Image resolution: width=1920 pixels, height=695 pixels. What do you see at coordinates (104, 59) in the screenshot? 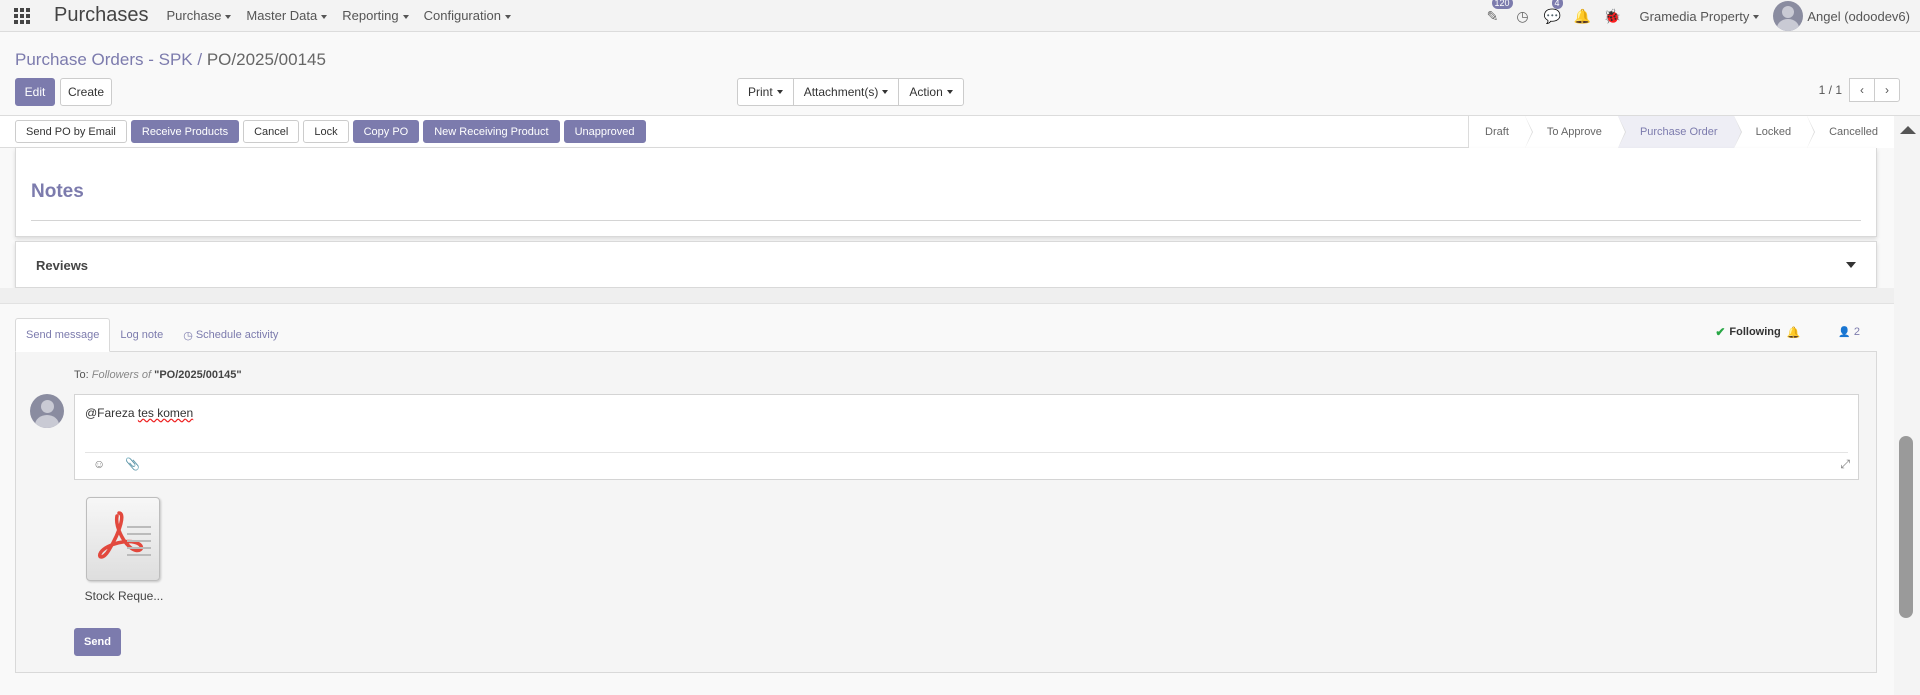
I see `breadcrumb-parent: Purchase Orders - SPK` at bounding box center [104, 59].